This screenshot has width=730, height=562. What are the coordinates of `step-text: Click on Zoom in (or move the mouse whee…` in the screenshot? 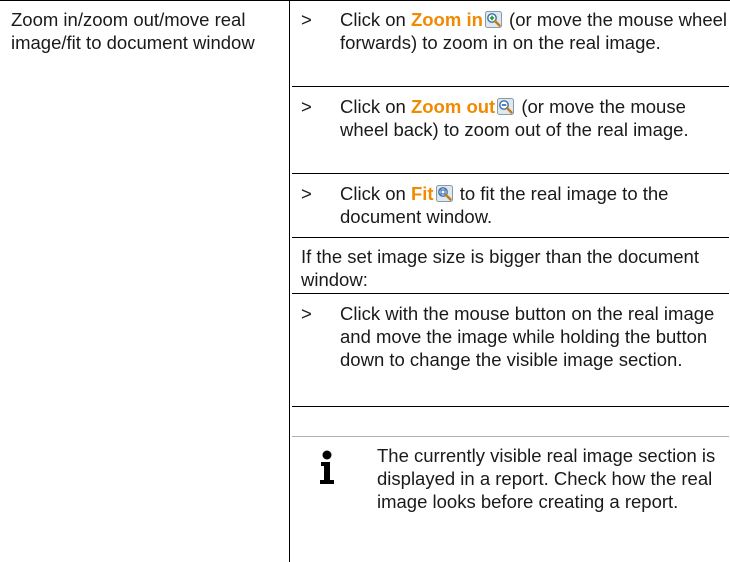 It's located at (535, 31).